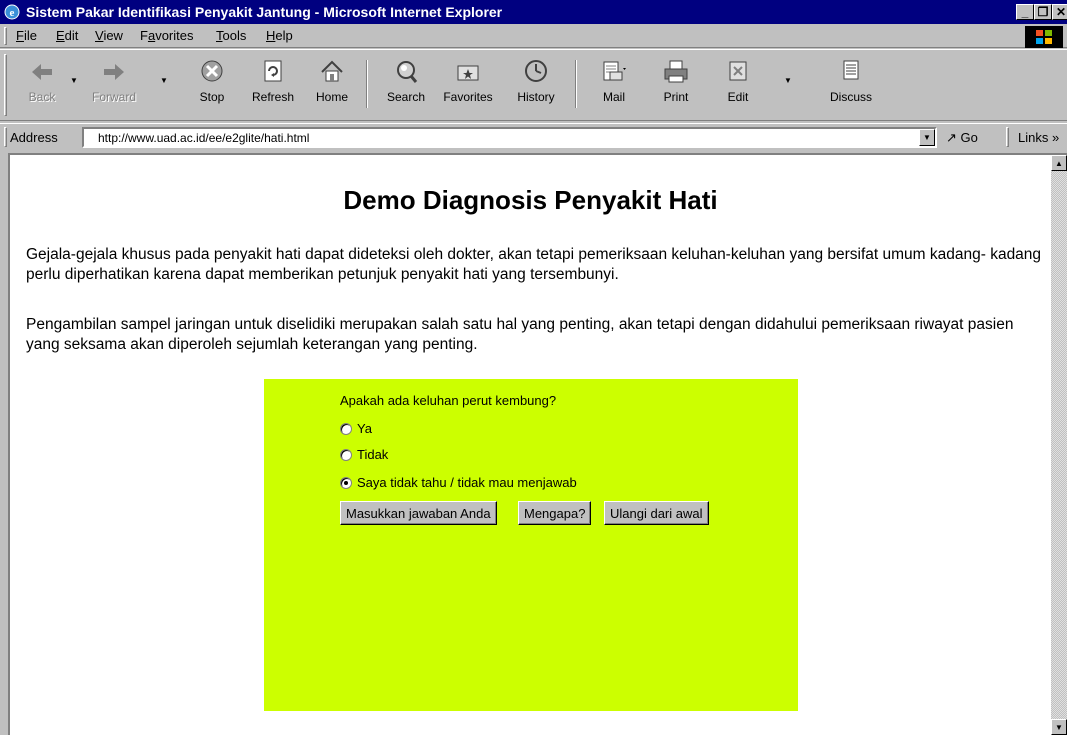 Image resolution: width=1067 pixels, height=735 pixels. I want to click on home-icon, so click(332, 71).